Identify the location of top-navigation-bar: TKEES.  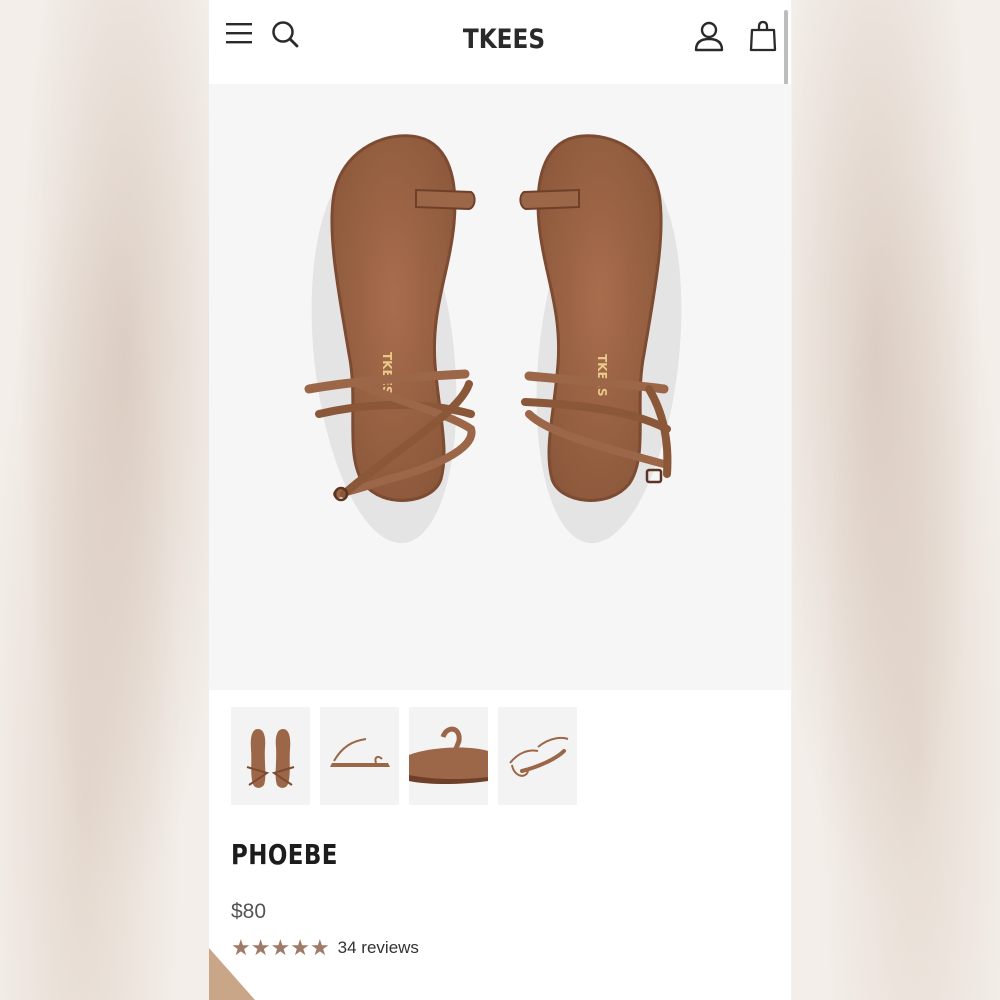
(500, 42).